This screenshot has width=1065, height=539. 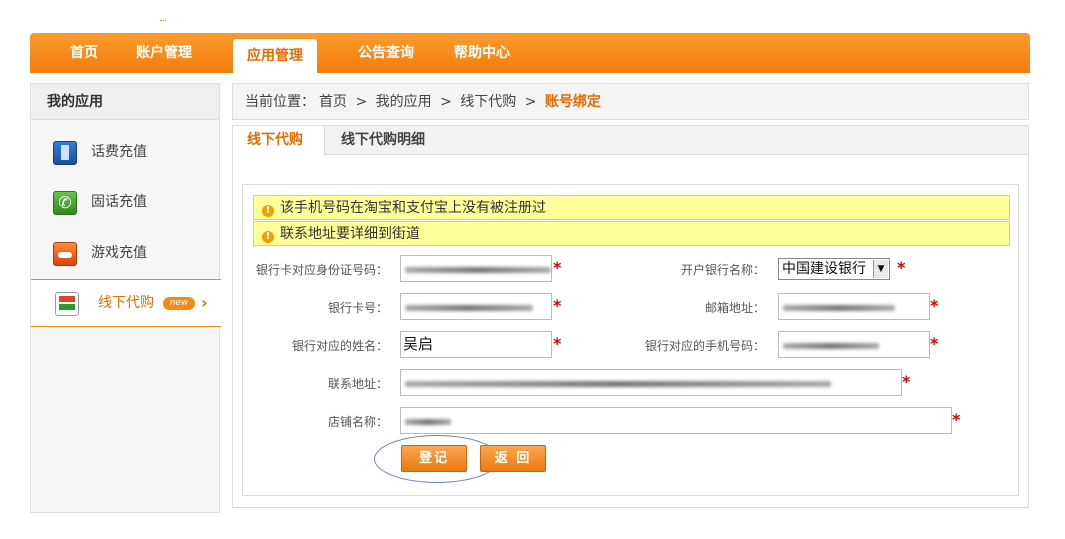 What do you see at coordinates (488, 102) in the screenshot?
I see `breadcrumb-offline-purchase: 线下代购` at bounding box center [488, 102].